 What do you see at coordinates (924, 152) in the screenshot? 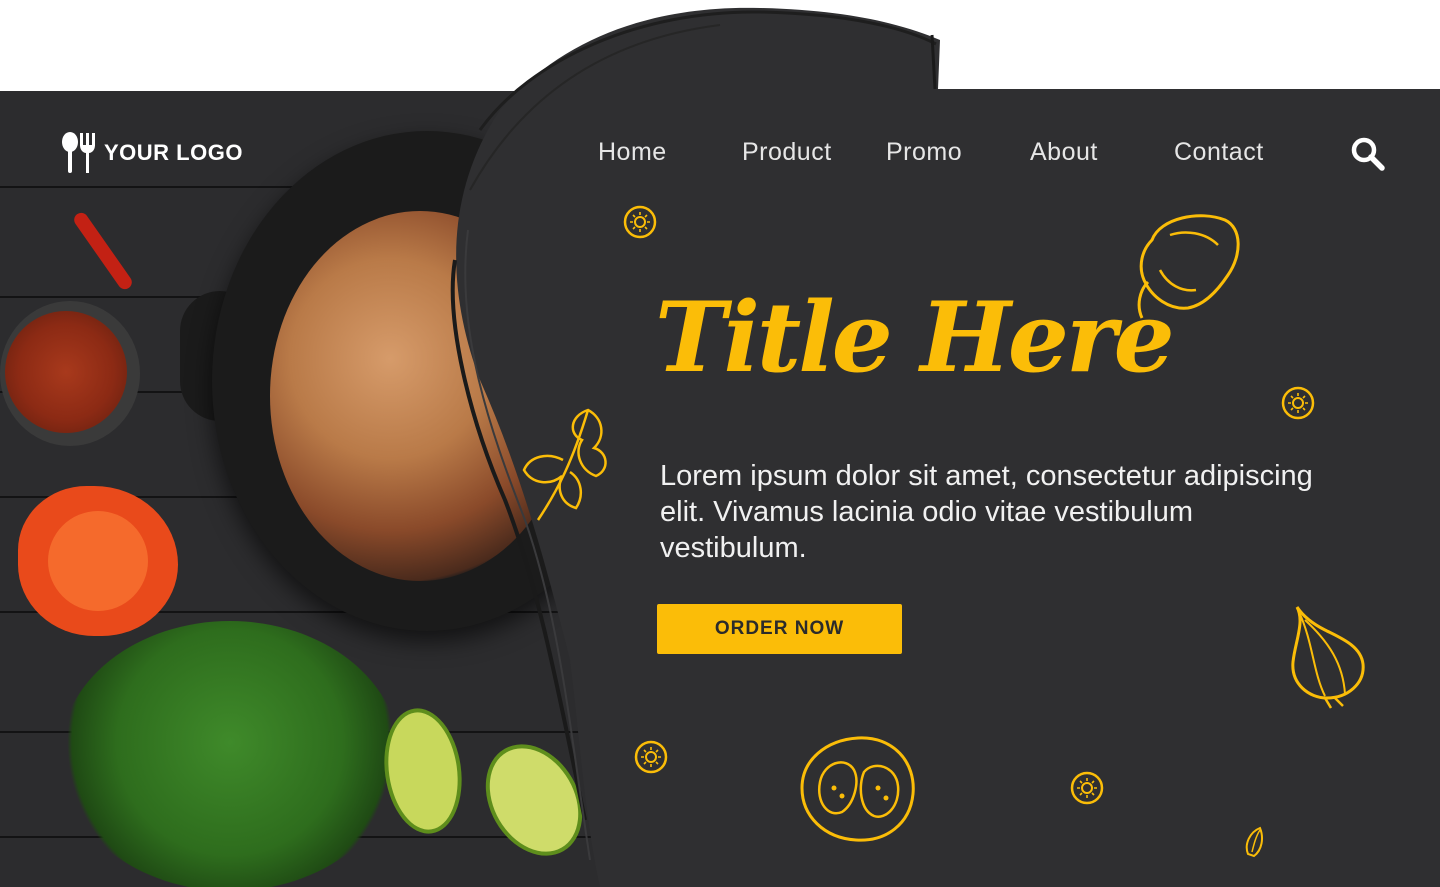
I see `nav-promo: Promo` at bounding box center [924, 152].